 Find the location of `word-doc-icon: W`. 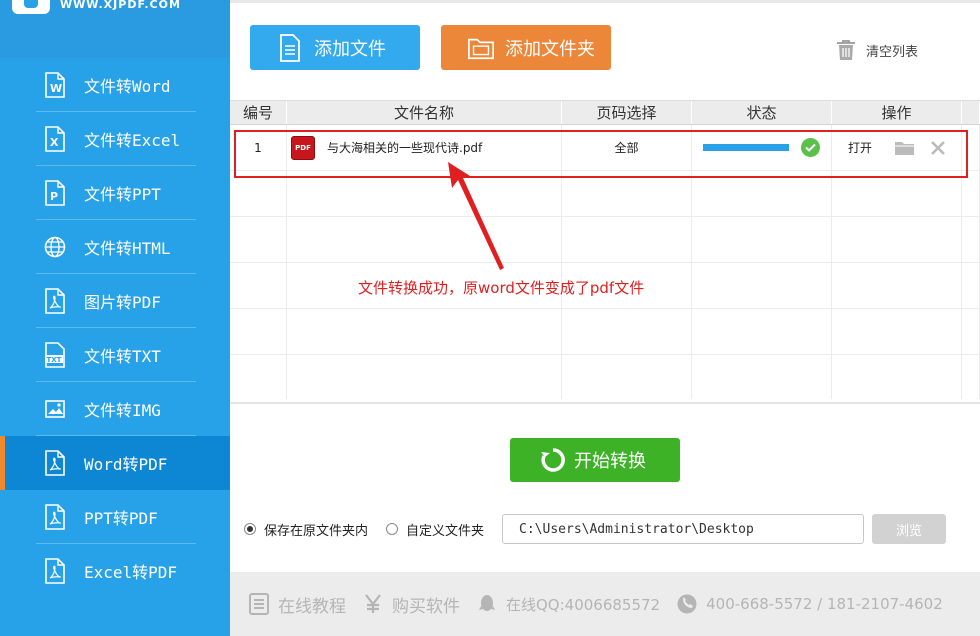

word-doc-icon: W is located at coordinates (55, 85).